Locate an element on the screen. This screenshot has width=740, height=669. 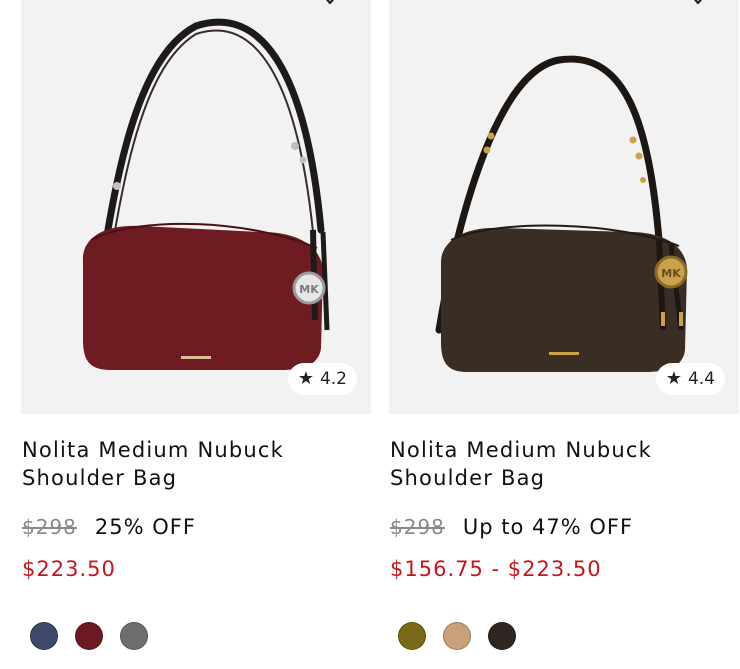
color-swatch-olive is located at coordinates (412, 636).